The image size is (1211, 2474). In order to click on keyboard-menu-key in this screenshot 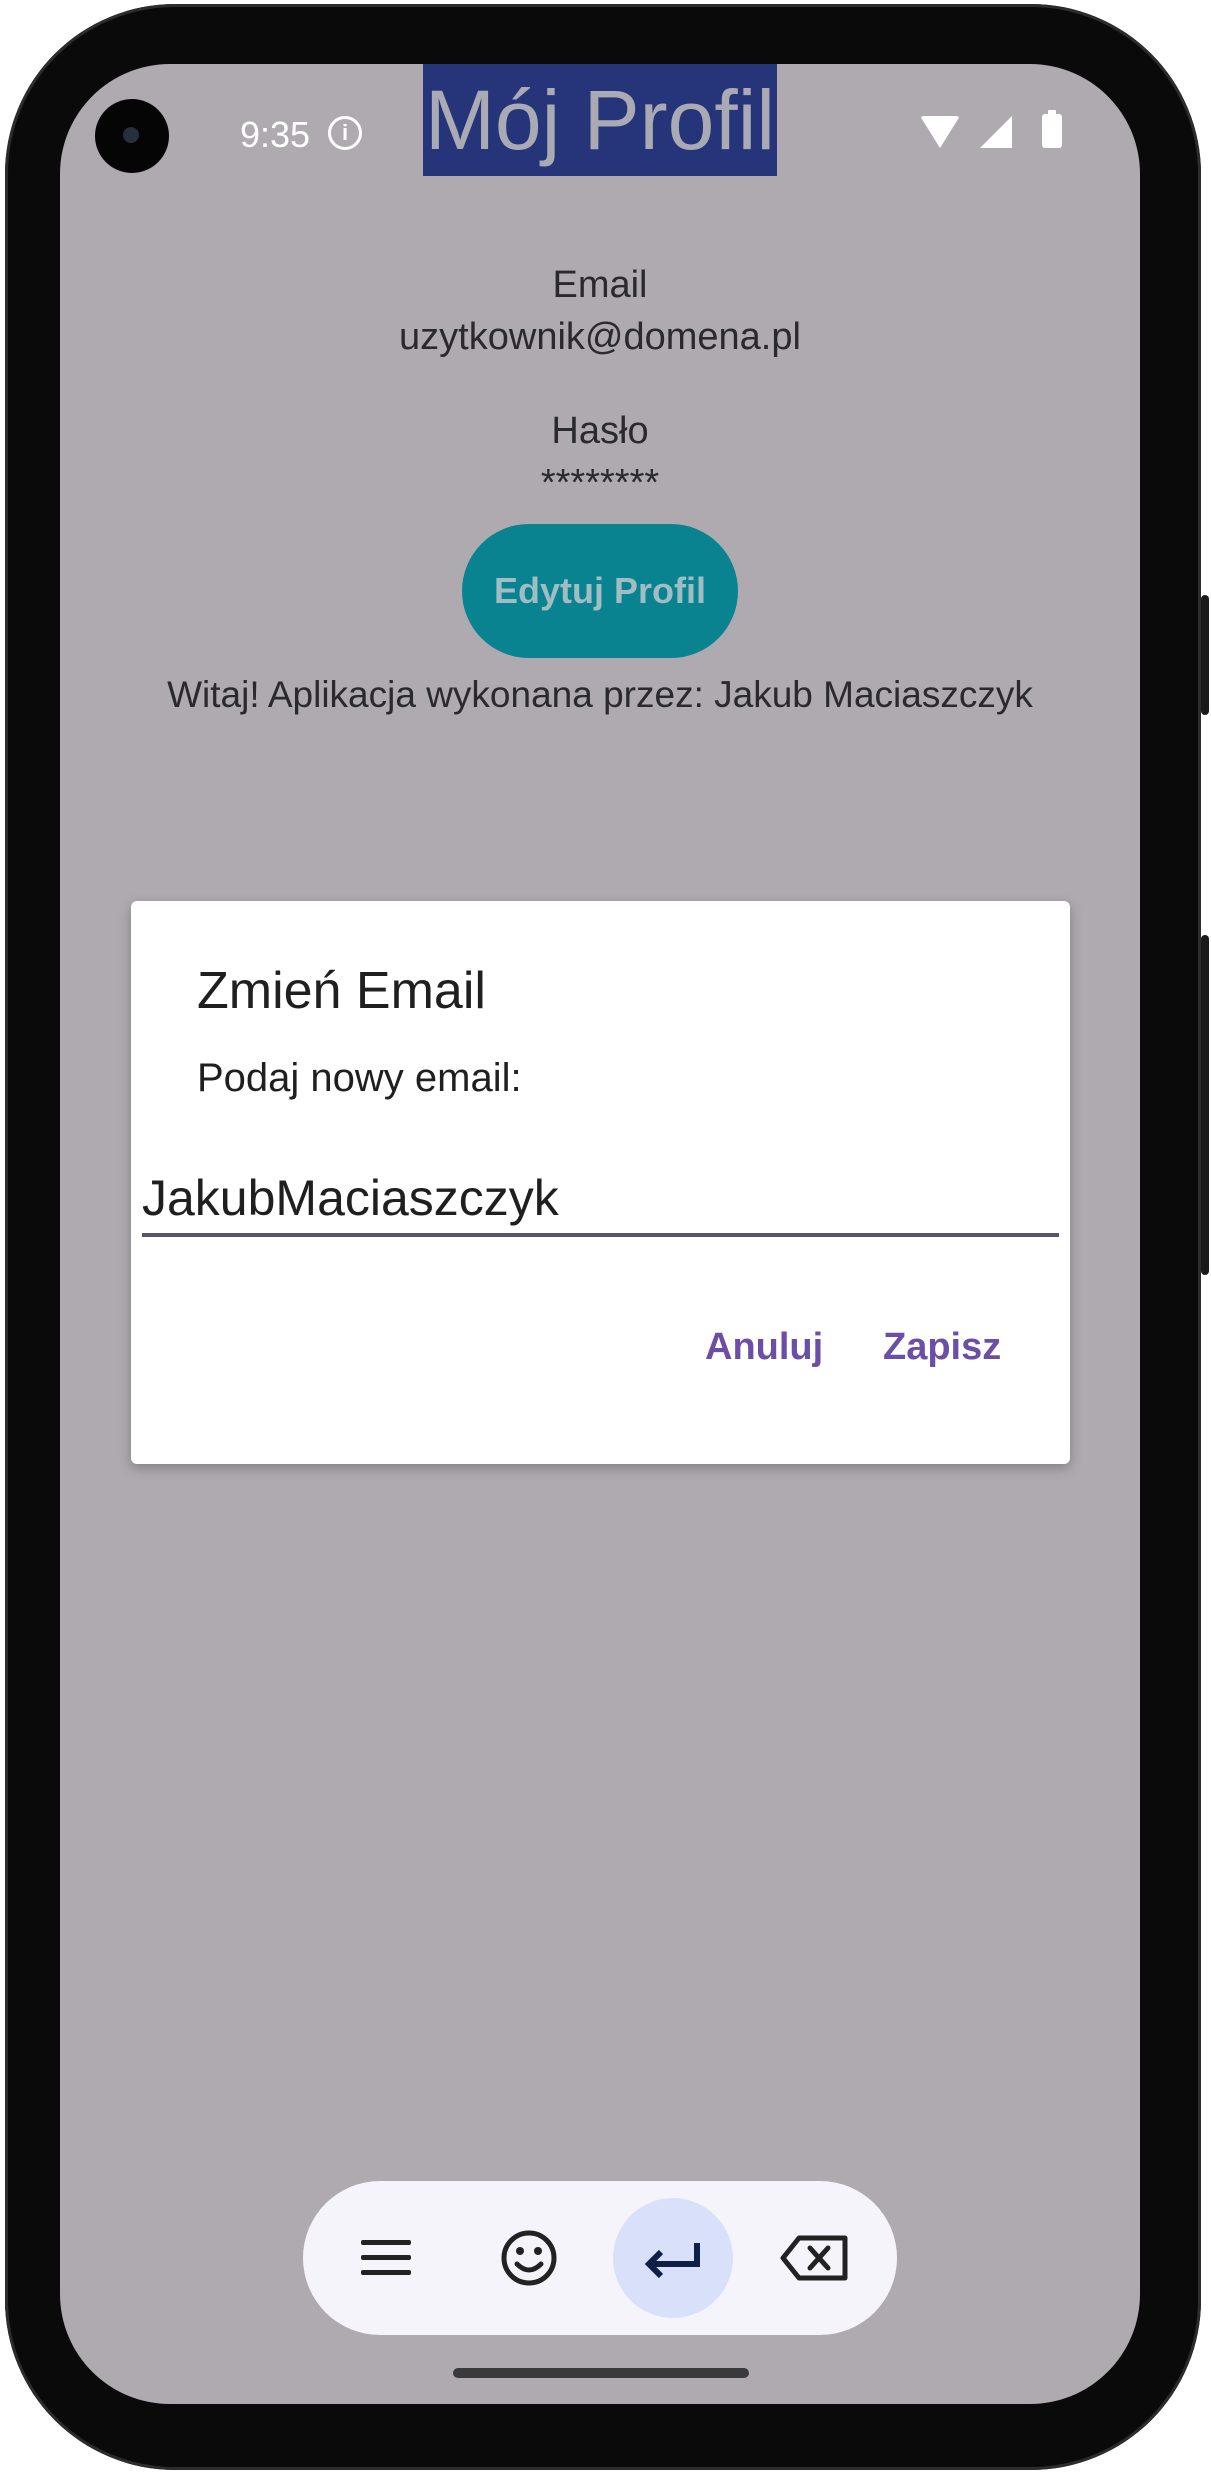, I will do `click(385, 2258)`.